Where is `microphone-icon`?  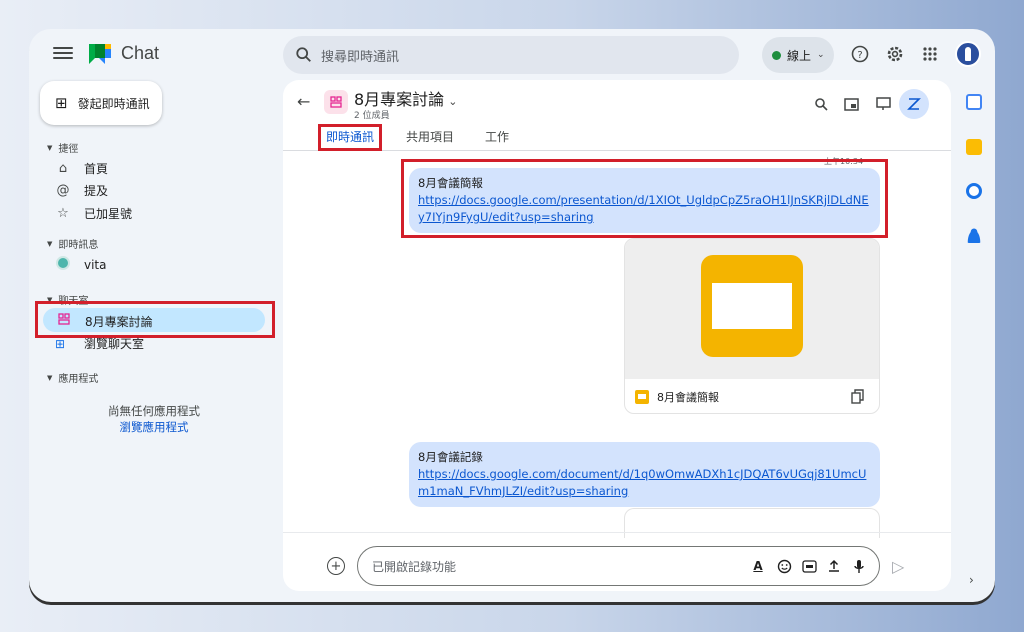
microphone-icon is located at coordinates (859, 566).